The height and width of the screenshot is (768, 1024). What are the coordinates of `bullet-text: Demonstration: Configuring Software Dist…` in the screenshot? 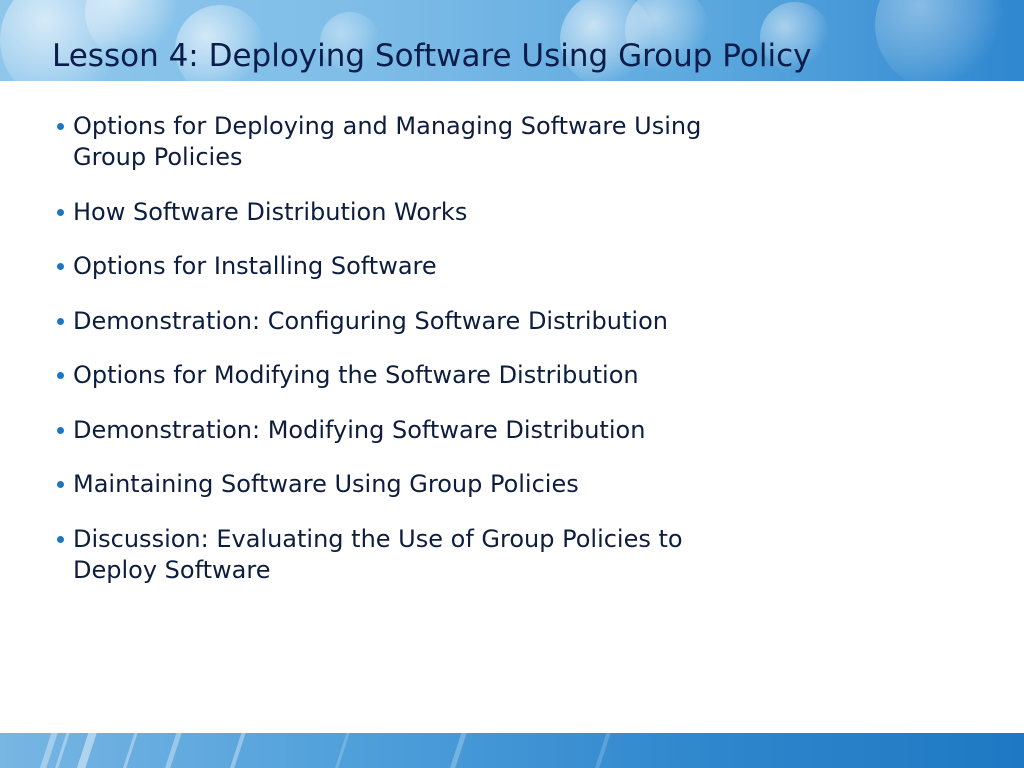 It's located at (370, 320).